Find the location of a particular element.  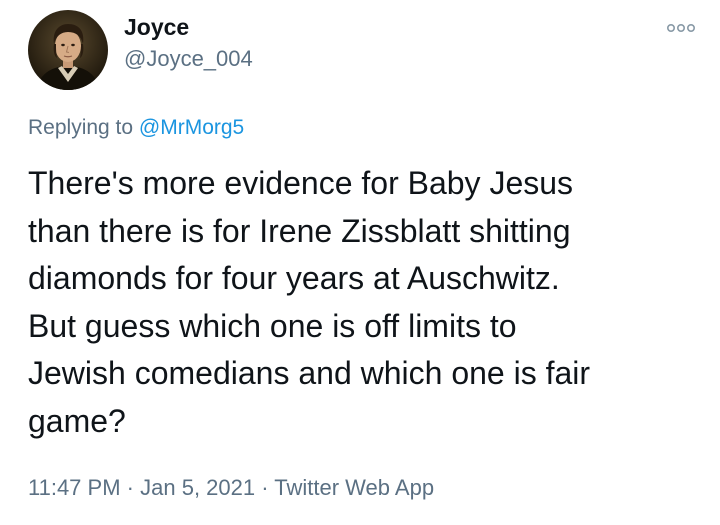

tweet-text-line: But guess which one is off limits to is located at coordinates (272, 325).